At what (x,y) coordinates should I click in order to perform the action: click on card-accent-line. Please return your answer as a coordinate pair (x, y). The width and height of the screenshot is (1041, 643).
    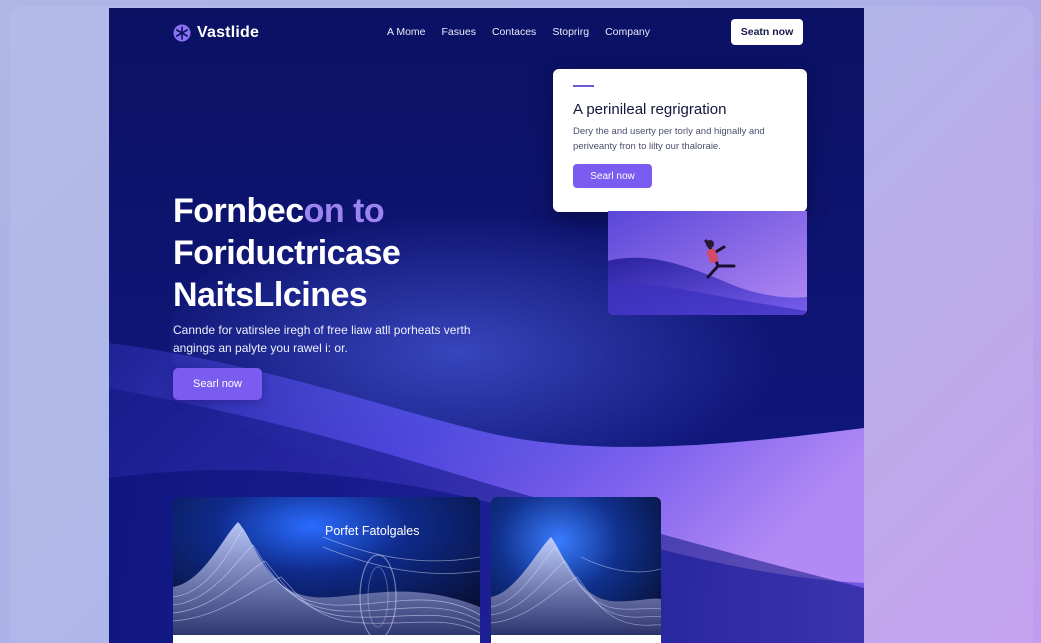
    Looking at the image, I should click on (583, 86).